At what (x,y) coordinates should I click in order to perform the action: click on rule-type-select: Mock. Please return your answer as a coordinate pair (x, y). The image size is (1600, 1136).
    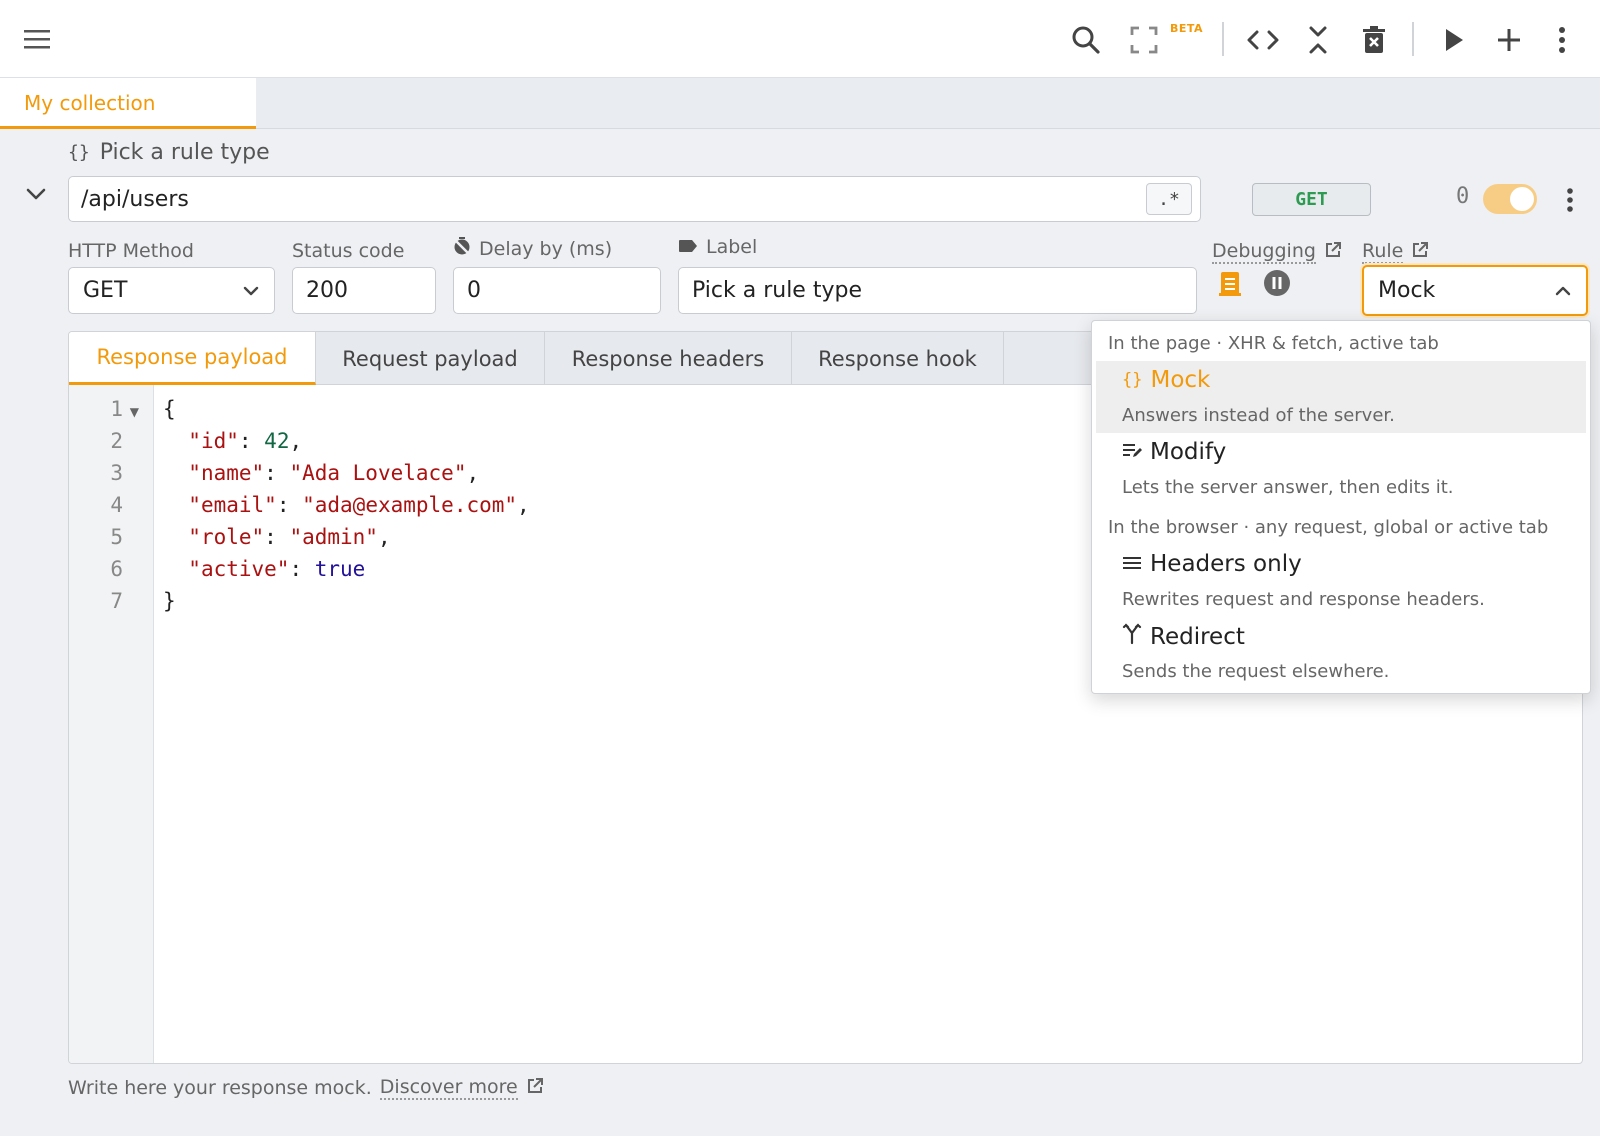
    Looking at the image, I should click on (1475, 290).